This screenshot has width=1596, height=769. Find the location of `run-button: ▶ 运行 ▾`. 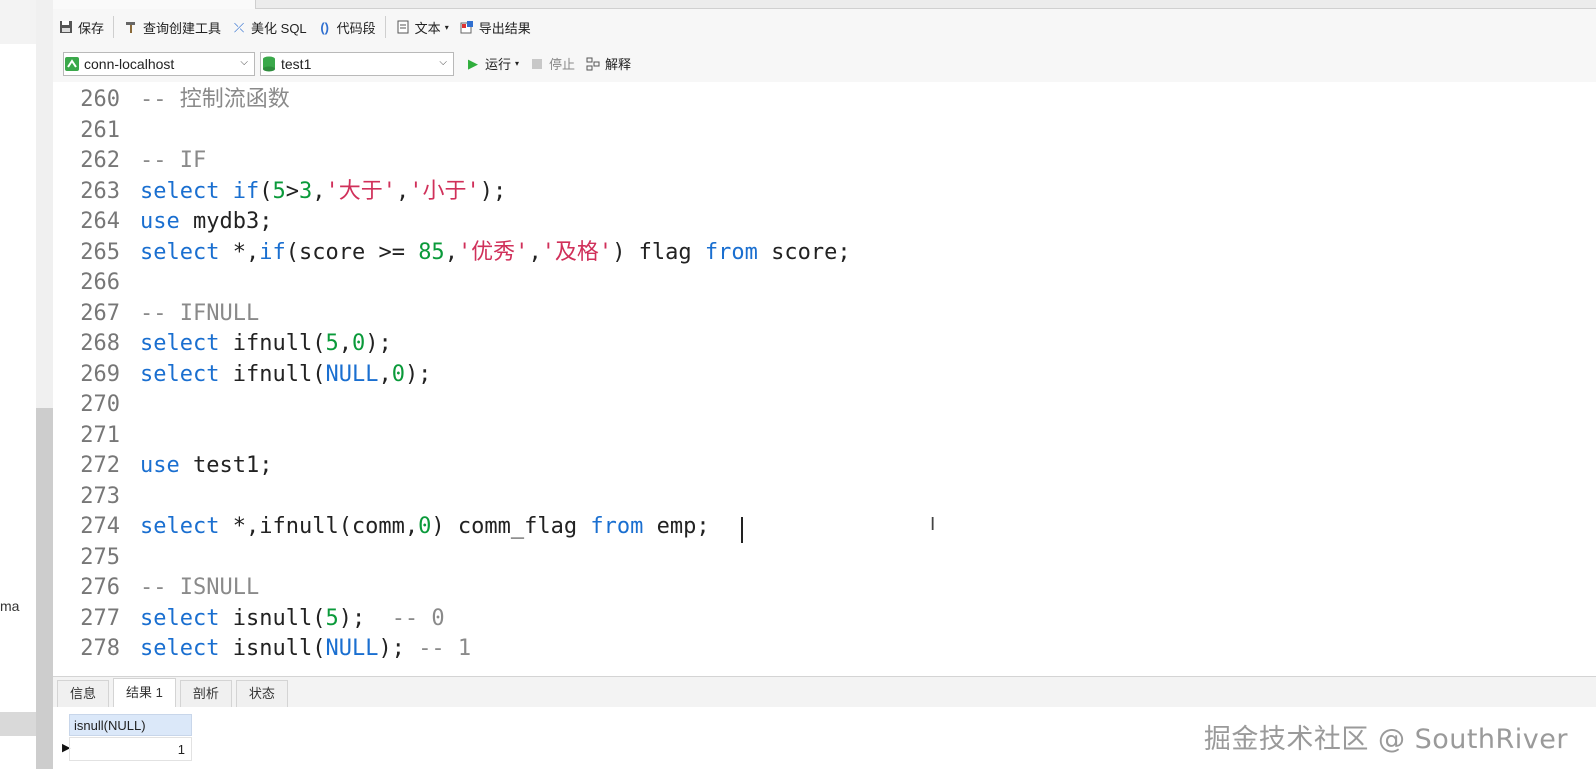

run-button: ▶ 运行 ▾ is located at coordinates (492, 64).